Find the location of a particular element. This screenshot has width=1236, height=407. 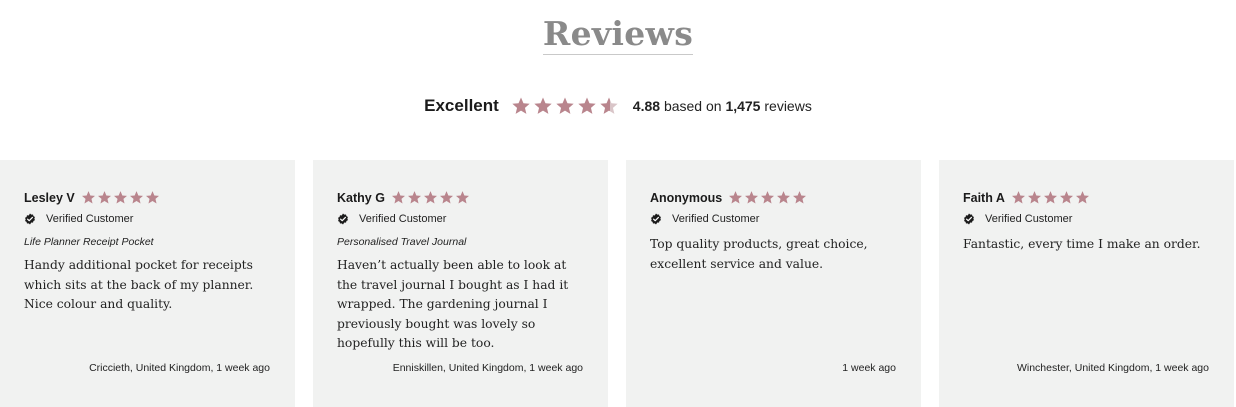

rating-summary: Excellent 4.88 based on 1,475 reviews is located at coordinates (618, 106).